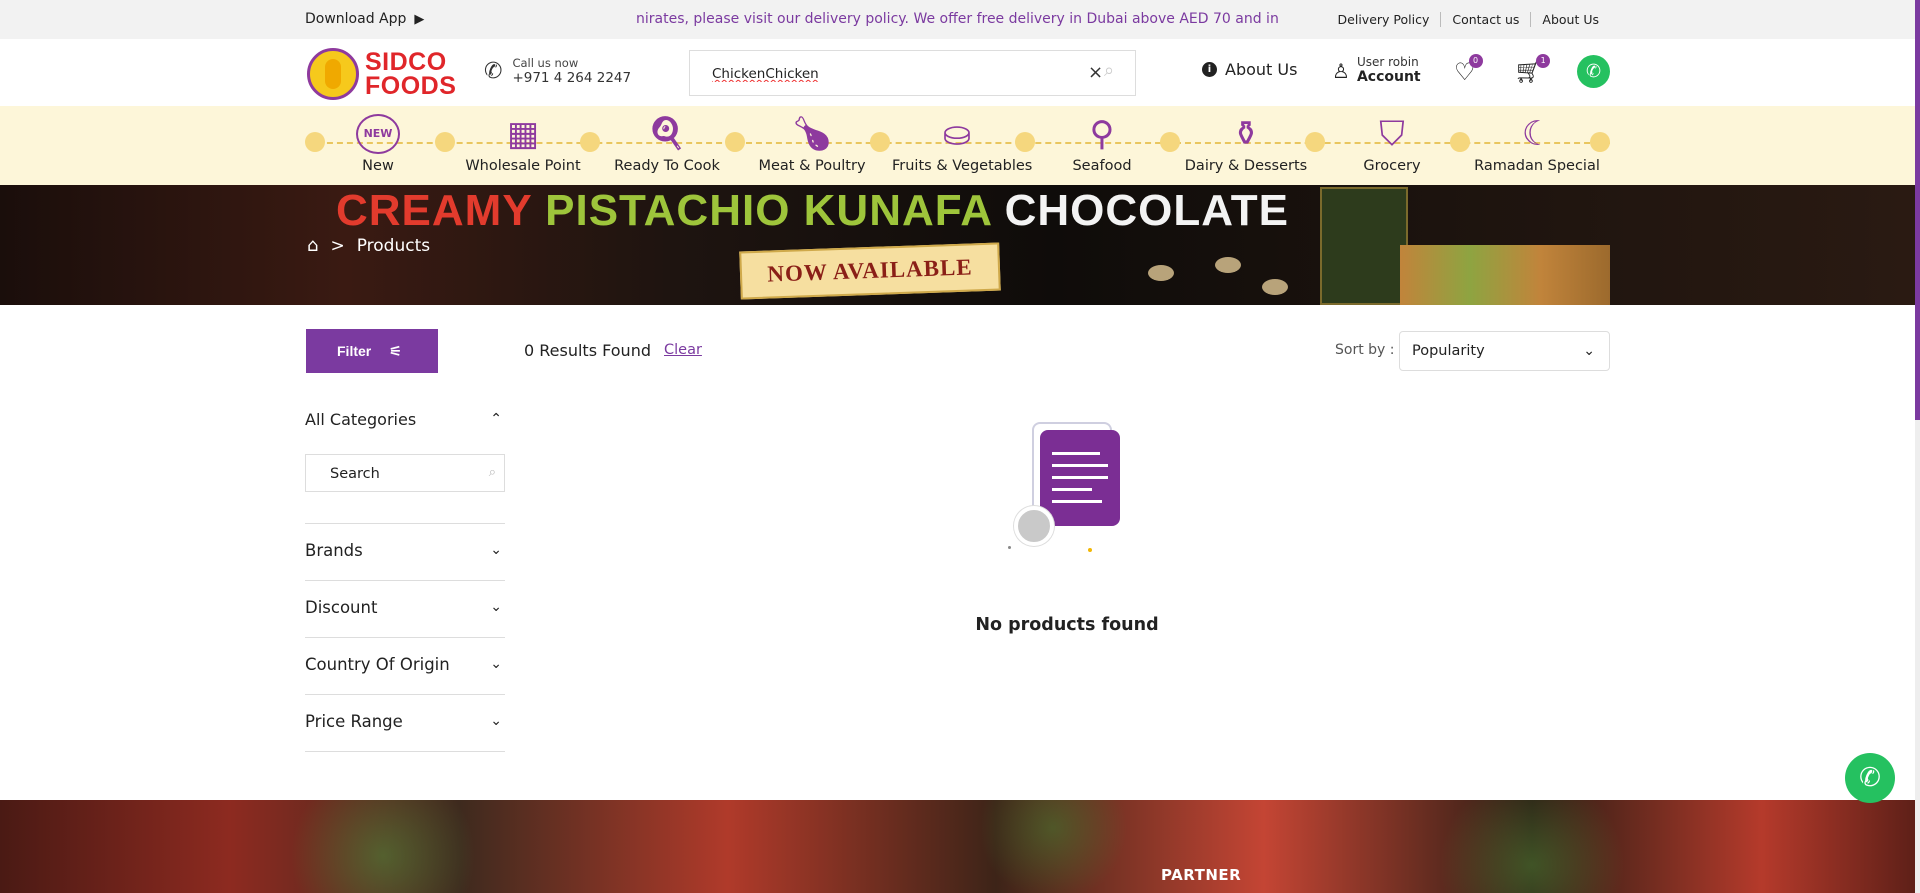 This screenshot has width=1920, height=893. I want to click on account-label: Account, so click(1388, 77).